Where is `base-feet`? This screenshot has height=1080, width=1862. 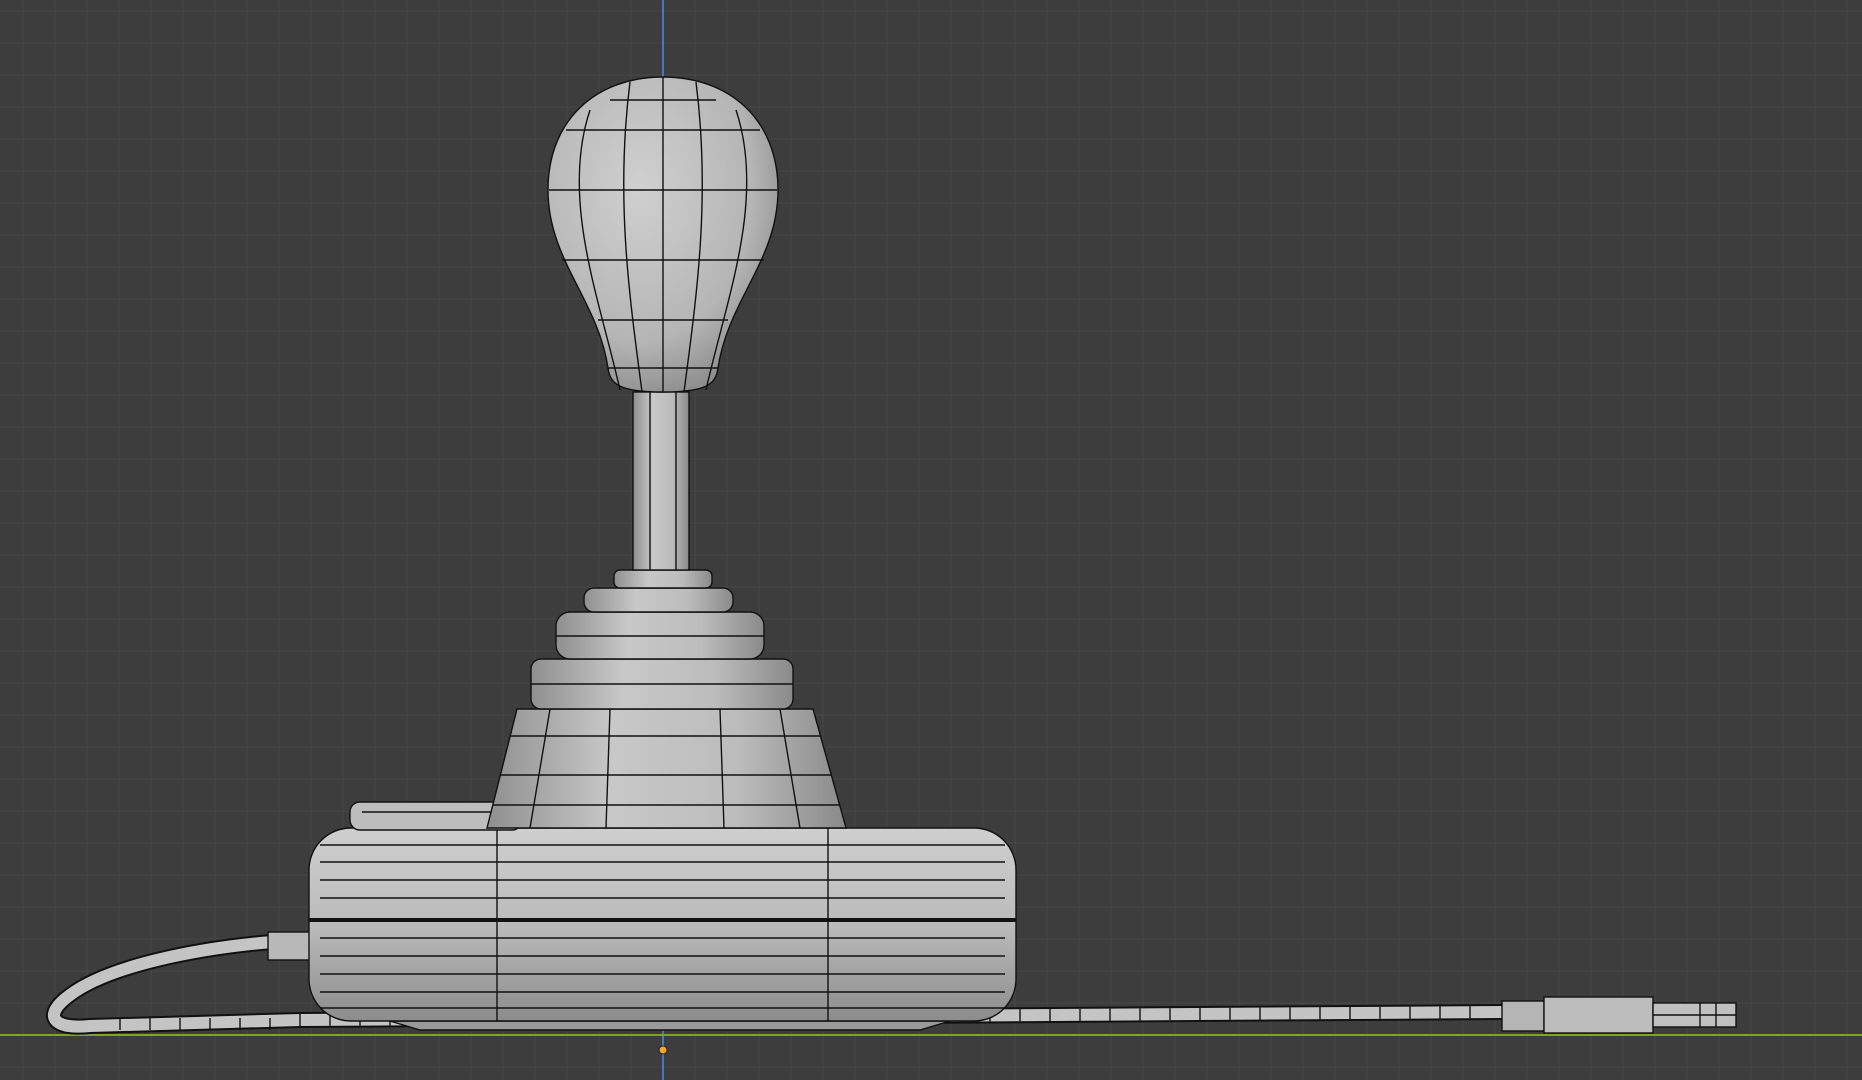
base-feet is located at coordinates (670, 1025).